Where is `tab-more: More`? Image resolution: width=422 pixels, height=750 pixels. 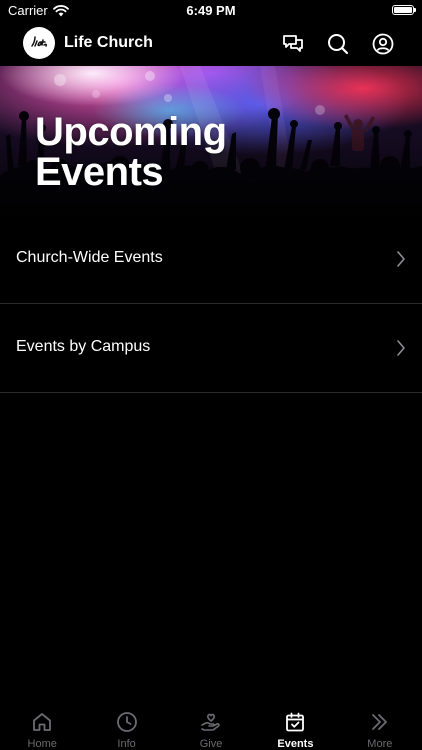 tab-more: More is located at coordinates (380, 726).